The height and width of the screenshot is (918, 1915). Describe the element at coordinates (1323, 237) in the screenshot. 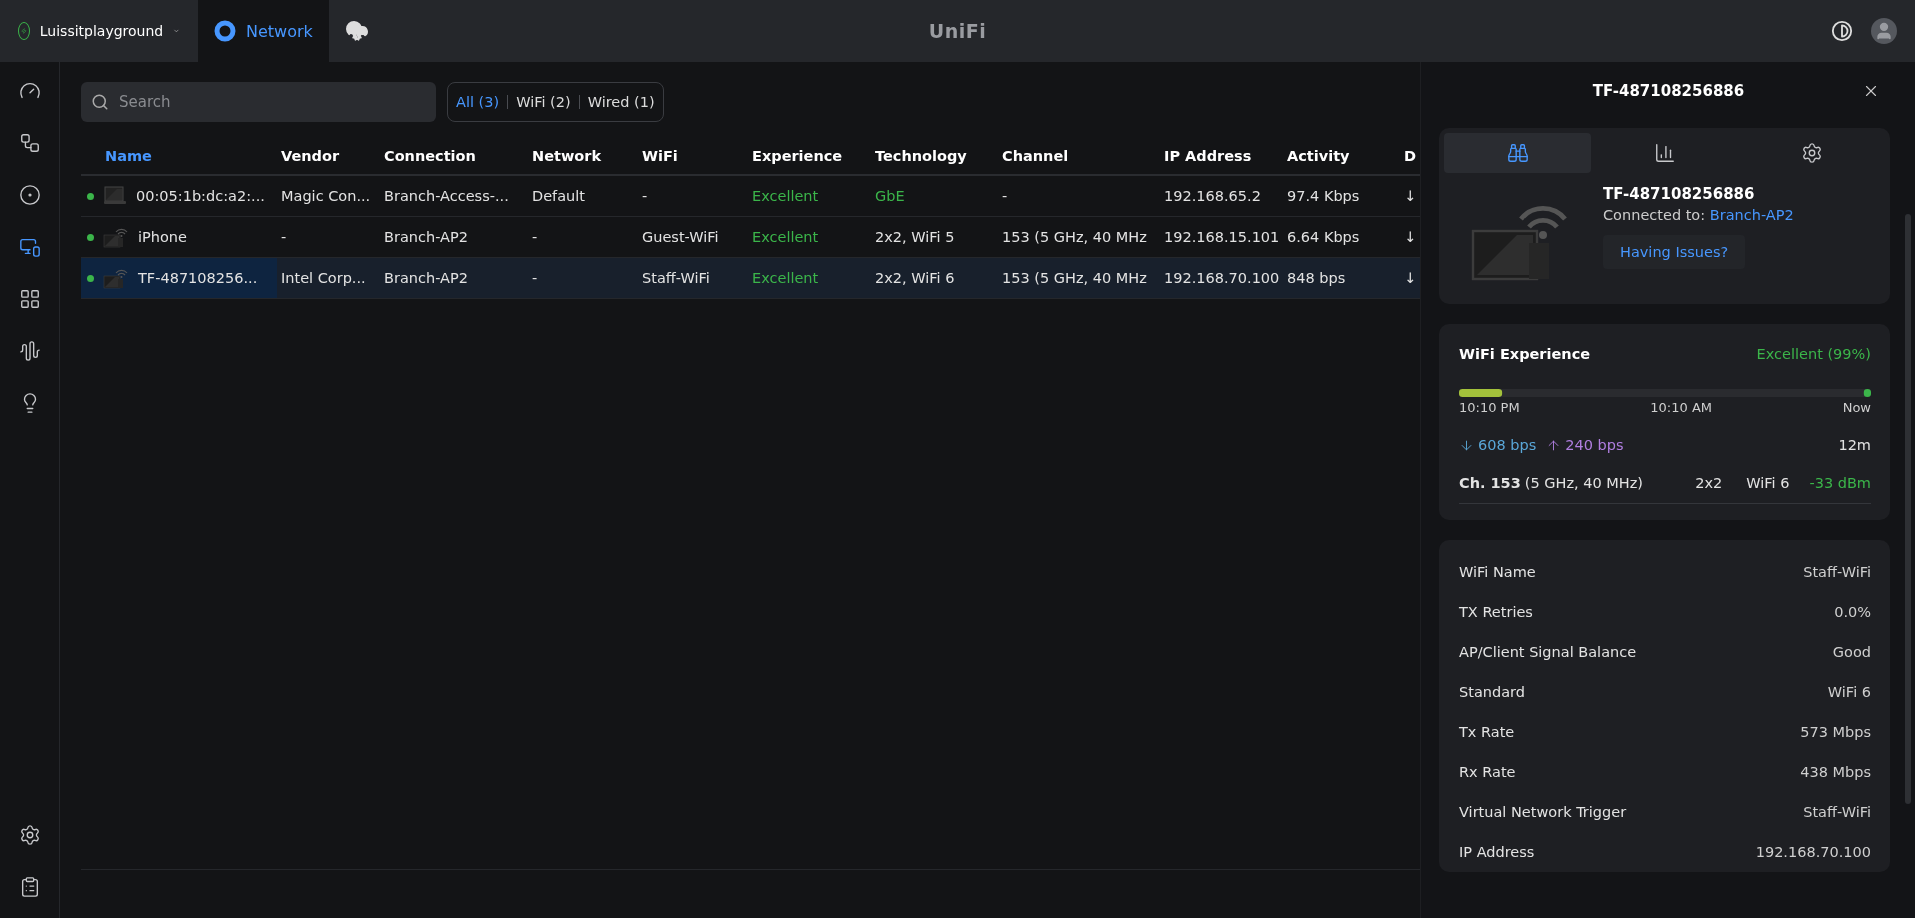

I see `table-cell: 6.64 Kbps` at that location.